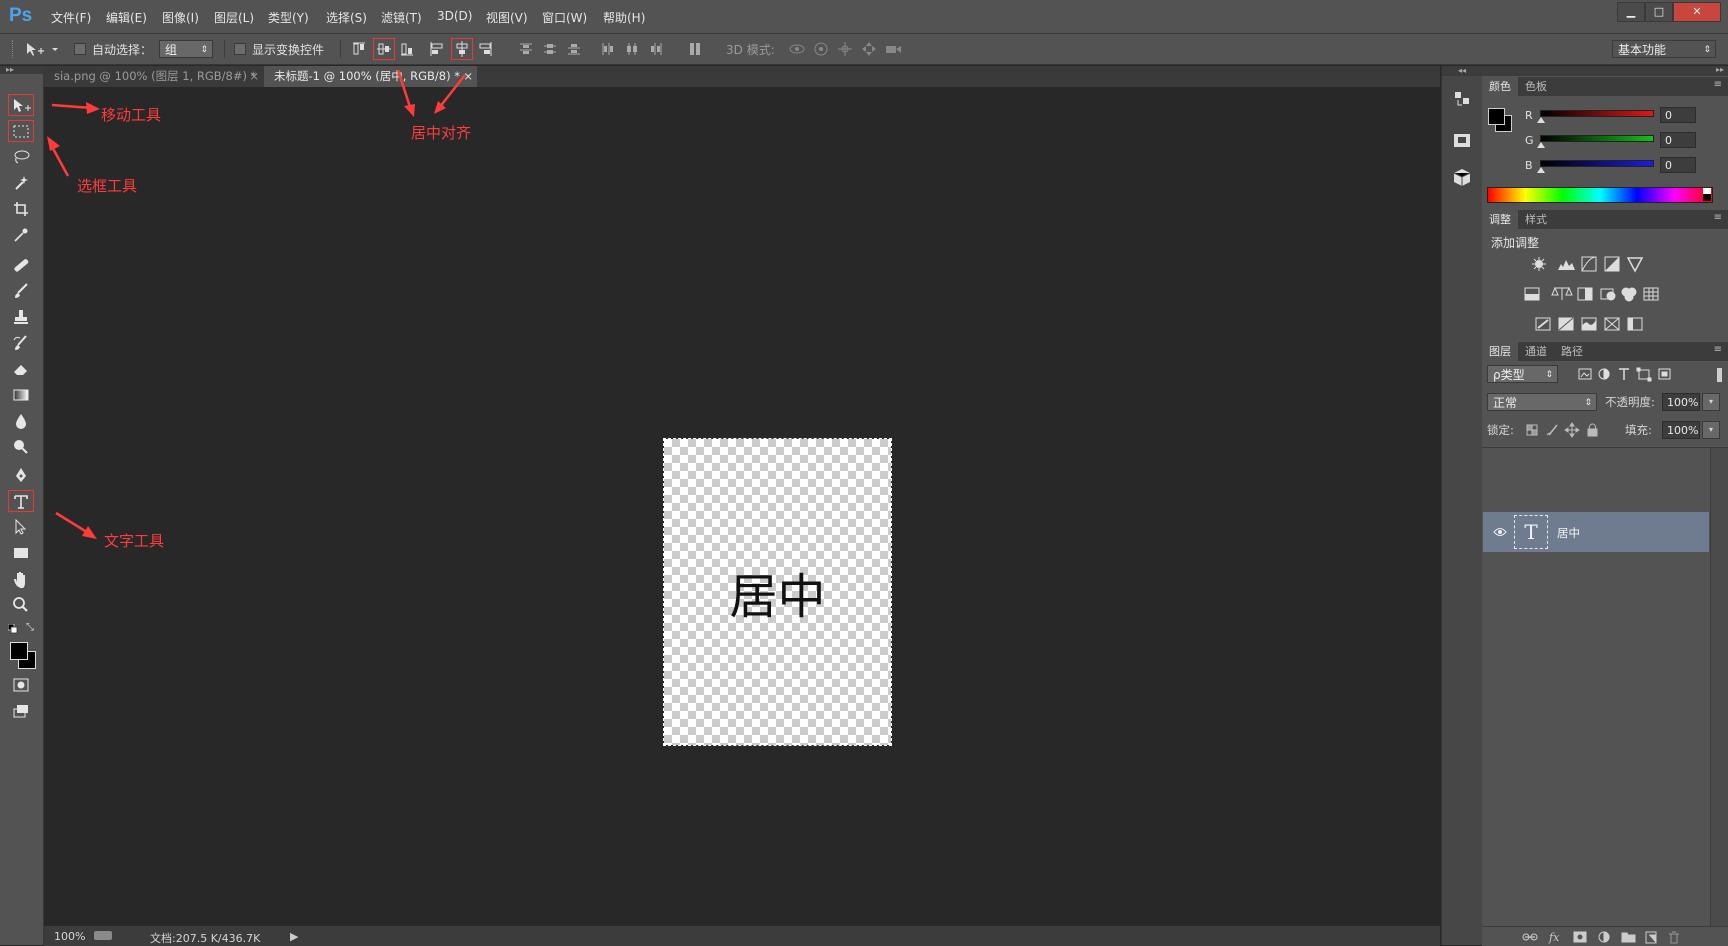 The width and height of the screenshot is (1728, 946). Describe the element at coordinates (103, 935) in the screenshot. I see `status-preview-icon` at that location.